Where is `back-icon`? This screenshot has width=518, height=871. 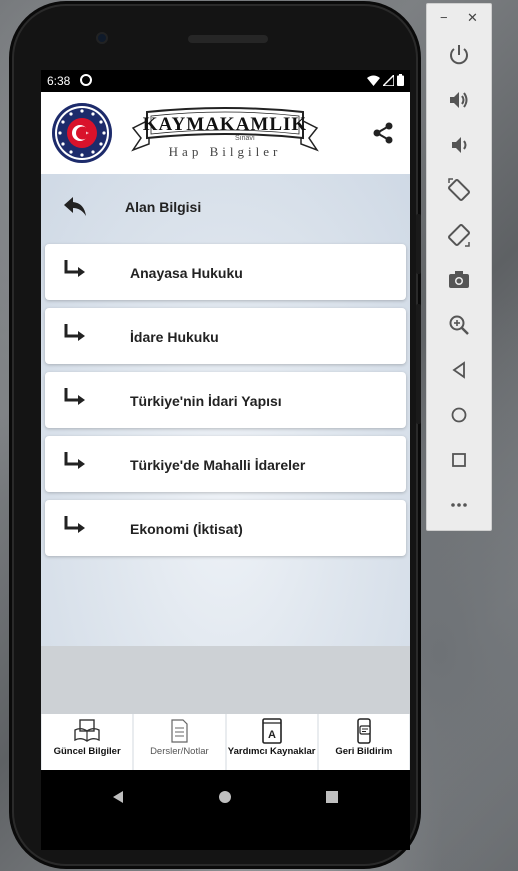 back-icon is located at coordinates (459, 370).